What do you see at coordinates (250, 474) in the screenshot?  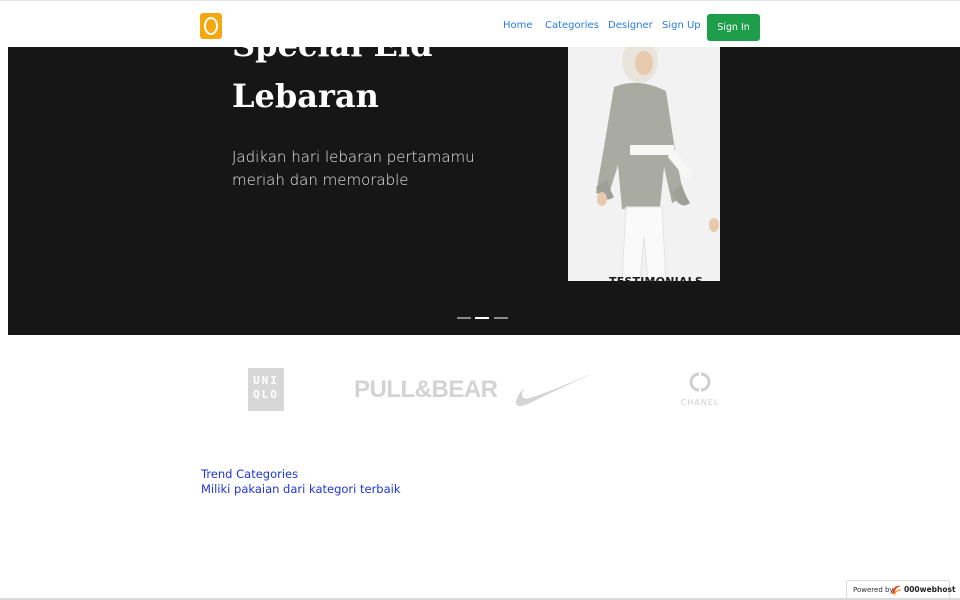 I see `trend-categories-title: Trend Categories` at bounding box center [250, 474].